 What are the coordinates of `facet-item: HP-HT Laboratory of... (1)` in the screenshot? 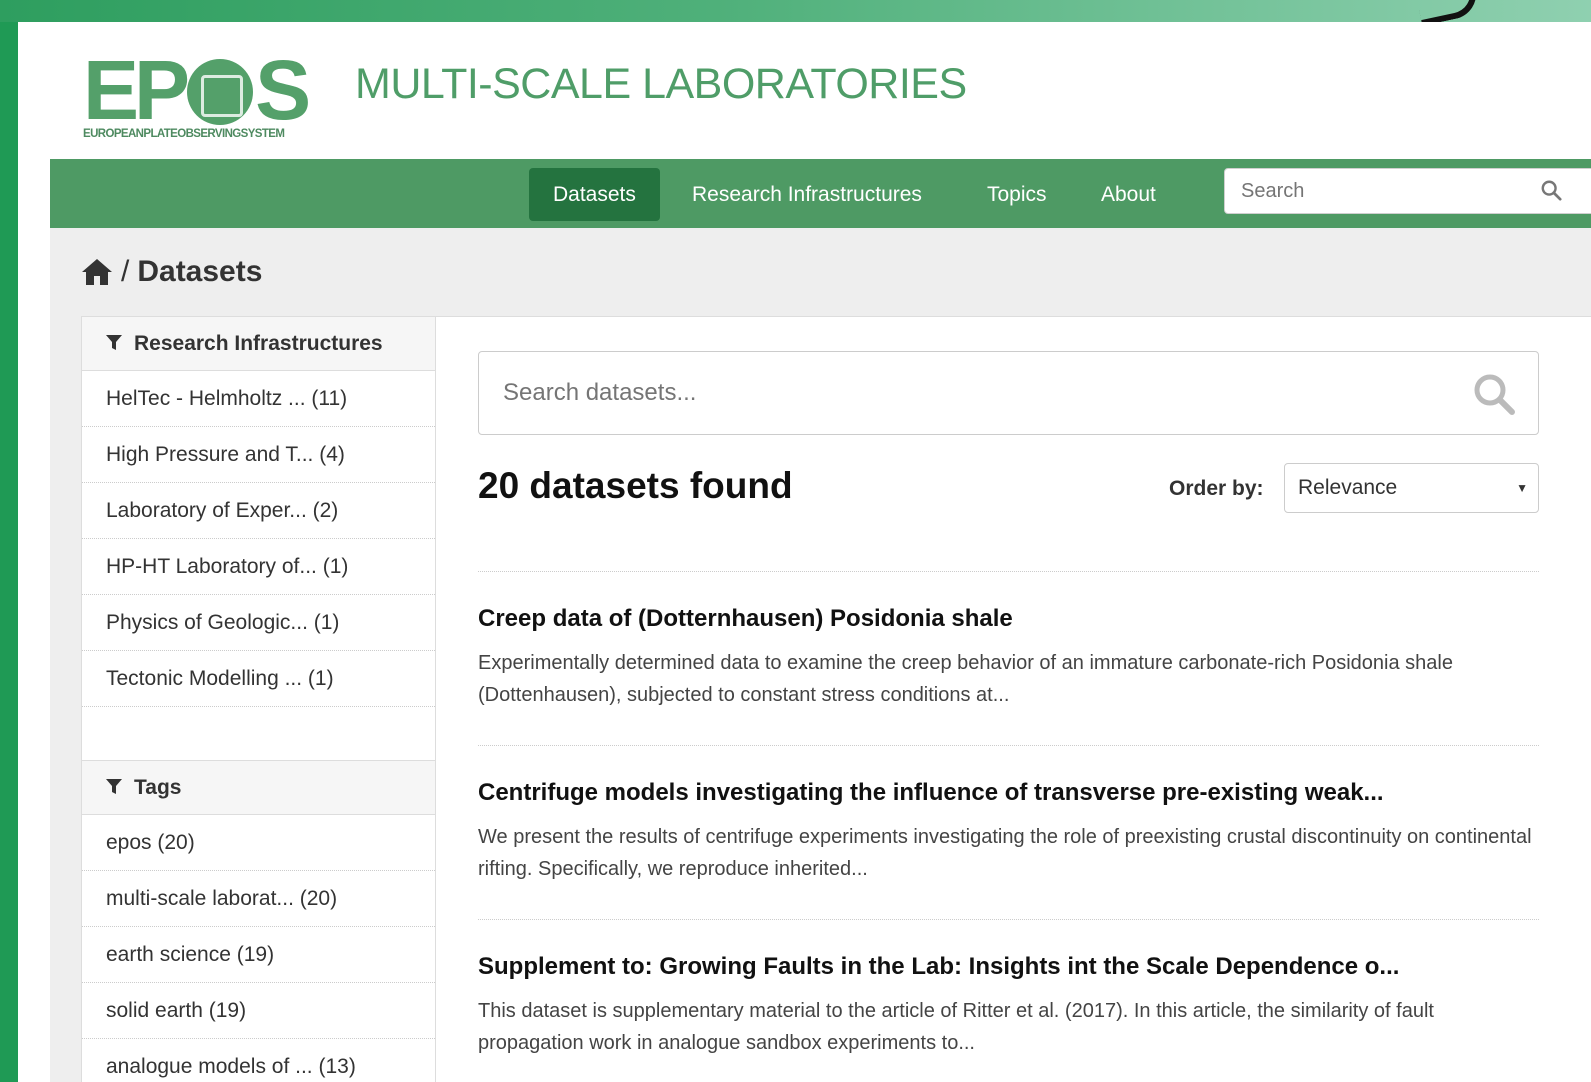 It's located at (258, 567).